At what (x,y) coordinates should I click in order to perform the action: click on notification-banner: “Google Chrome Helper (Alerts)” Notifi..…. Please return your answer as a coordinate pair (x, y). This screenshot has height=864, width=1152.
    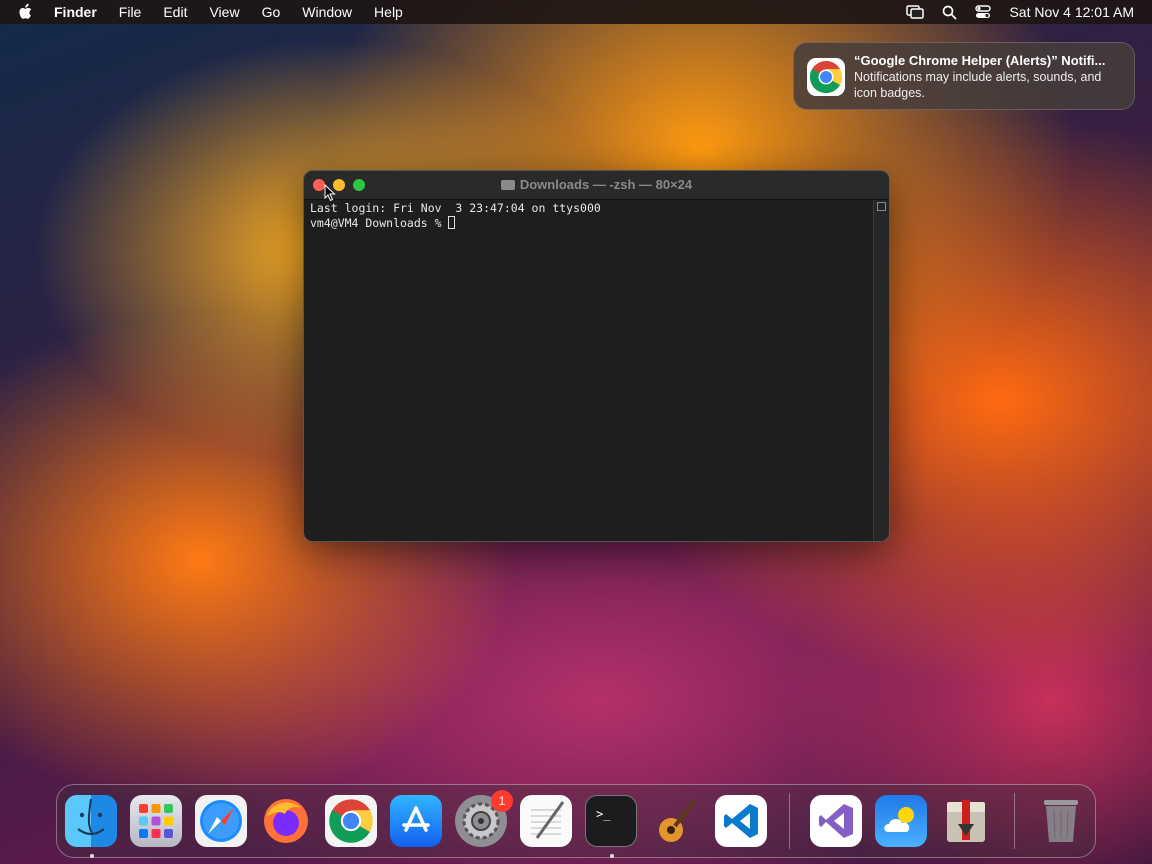
    Looking at the image, I should click on (964, 76).